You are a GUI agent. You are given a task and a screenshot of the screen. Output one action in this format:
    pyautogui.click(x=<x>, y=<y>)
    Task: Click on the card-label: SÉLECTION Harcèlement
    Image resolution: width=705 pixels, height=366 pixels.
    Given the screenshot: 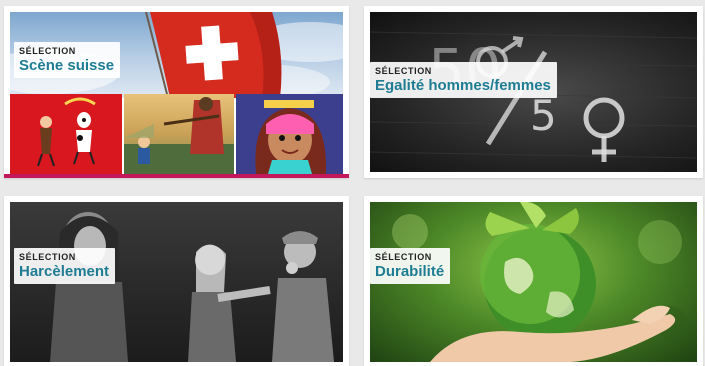 What is the action you would take?
    pyautogui.click(x=65, y=266)
    